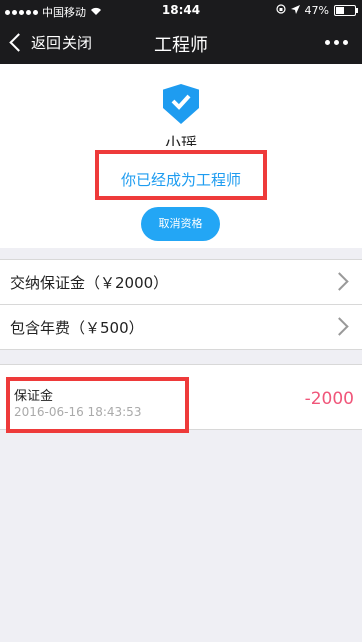 The height and width of the screenshot is (642, 362). Describe the element at coordinates (181, 282) in the screenshot. I see `list-item-deposit: 交纳保证金（￥2000）` at that location.